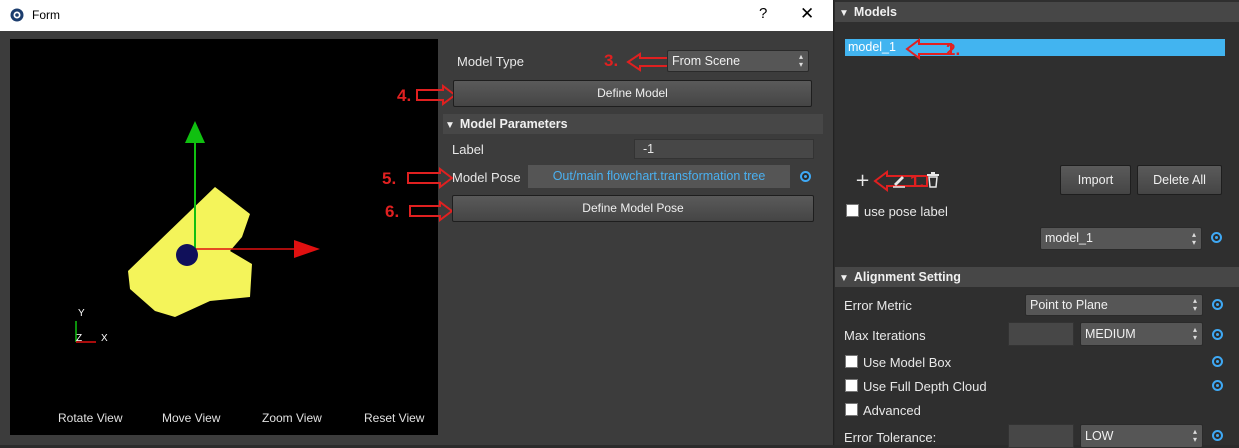 The height and width of the screenshot is (448, 1239). Describe the element at coordinates (1037, 277) in the screenshot. I see `alignment-setting-header: ▼ Alignment Setting` at that location.